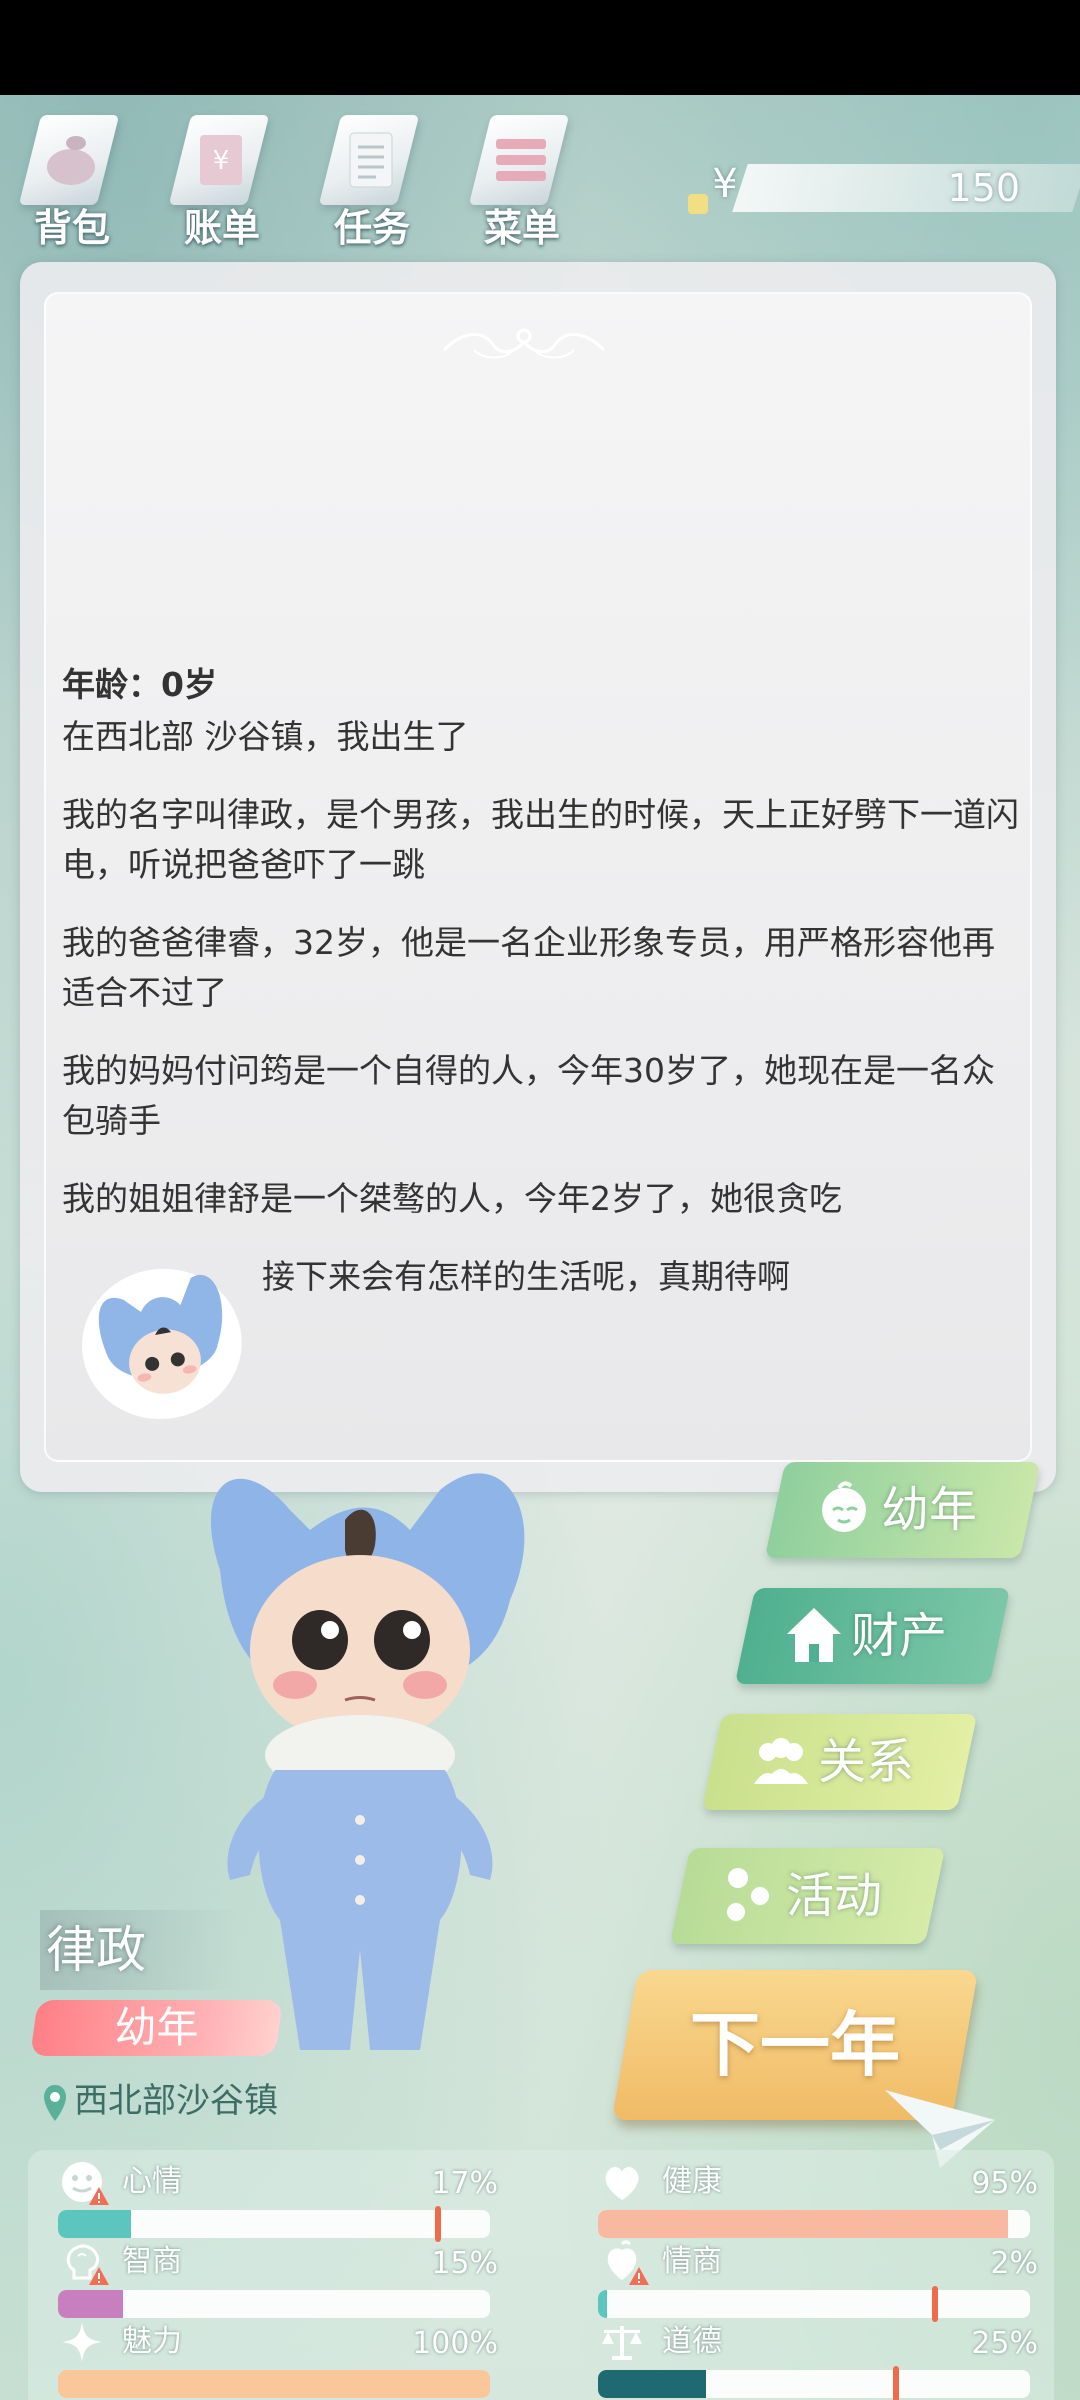 This screenshot has width=1080, height=2400. What do you see at coordinates (906, 188) in the screenshot?
I see `money-bar` at bounding box center [906, 188].